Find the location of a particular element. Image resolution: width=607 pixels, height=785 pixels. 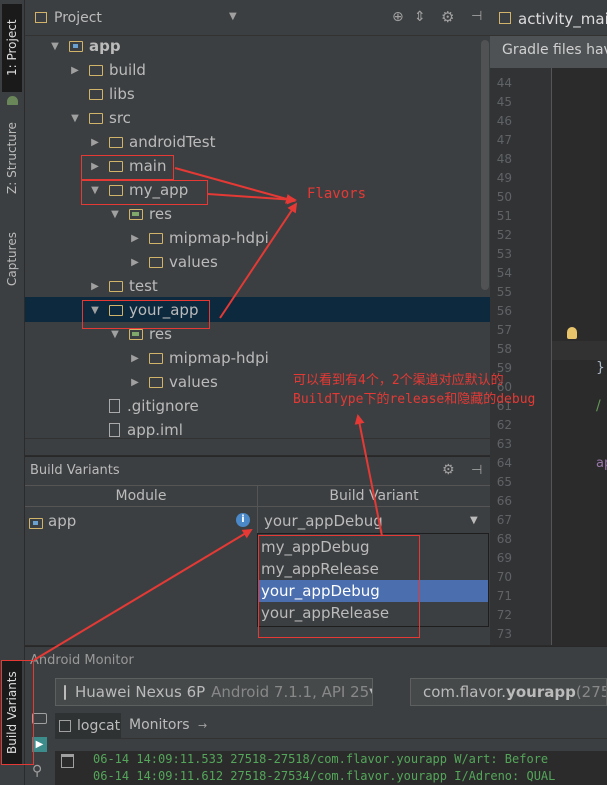

target-icon: ⊕ is located at coordinates (398, 17).